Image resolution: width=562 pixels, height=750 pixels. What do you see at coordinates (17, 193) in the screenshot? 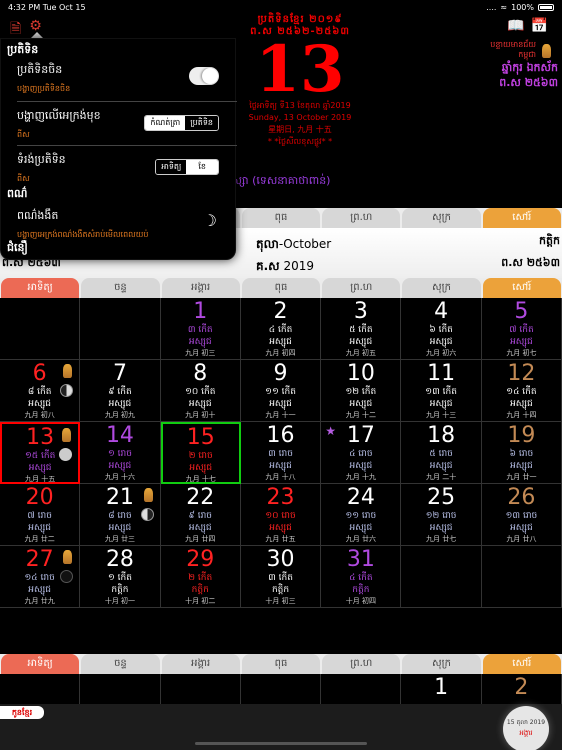
I see `section-color: ពណ៌` at bounding box center [17, 193].